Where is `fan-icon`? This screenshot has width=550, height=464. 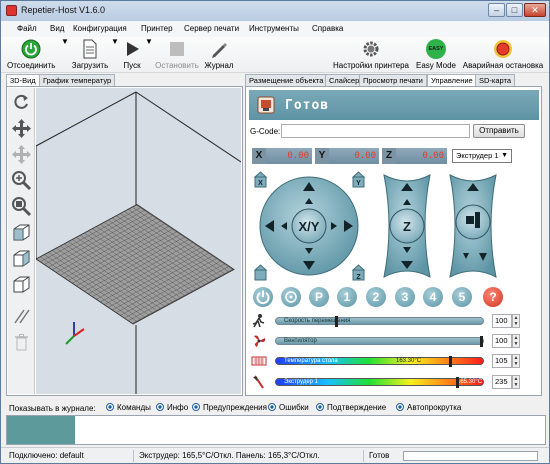 fan-icon is located at coordinates (260, 341).